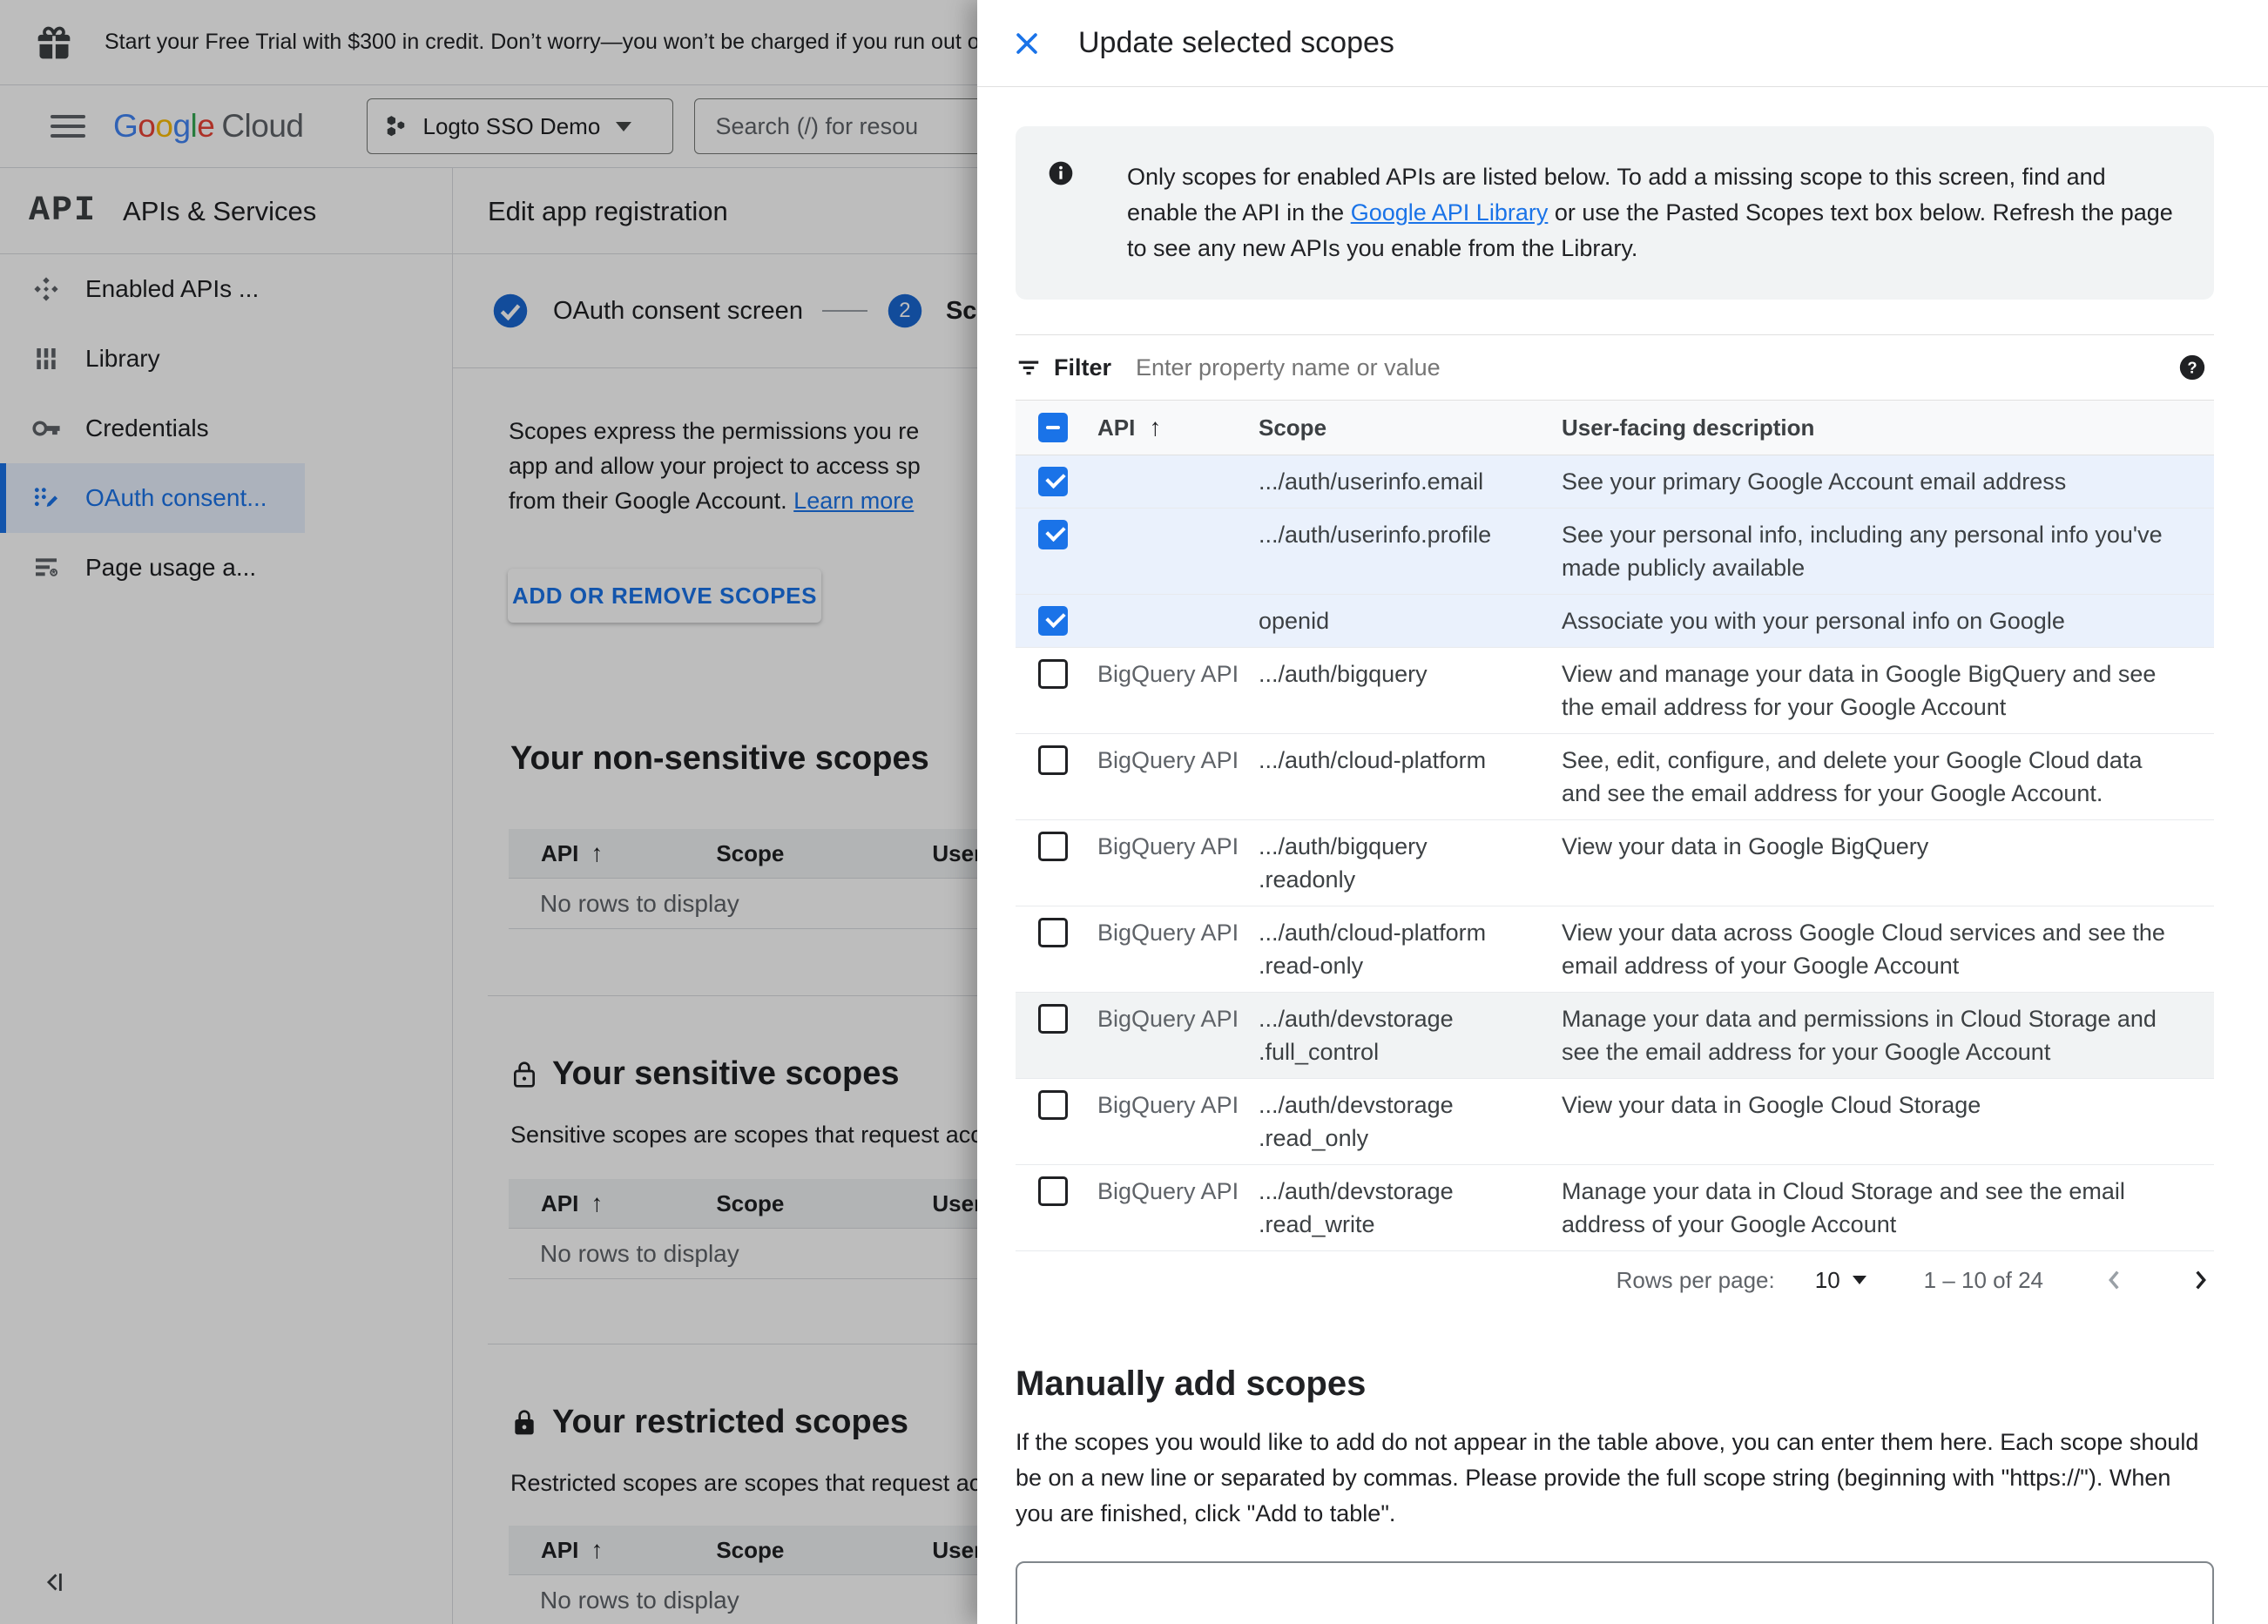 This screenshot has width=2268, height=1624. What do you see at coordinates (1356, 1208) in the screenshot?
I see `row-scope: .../auth/devstorage .read_write` at bounding box center [1356, 1208].